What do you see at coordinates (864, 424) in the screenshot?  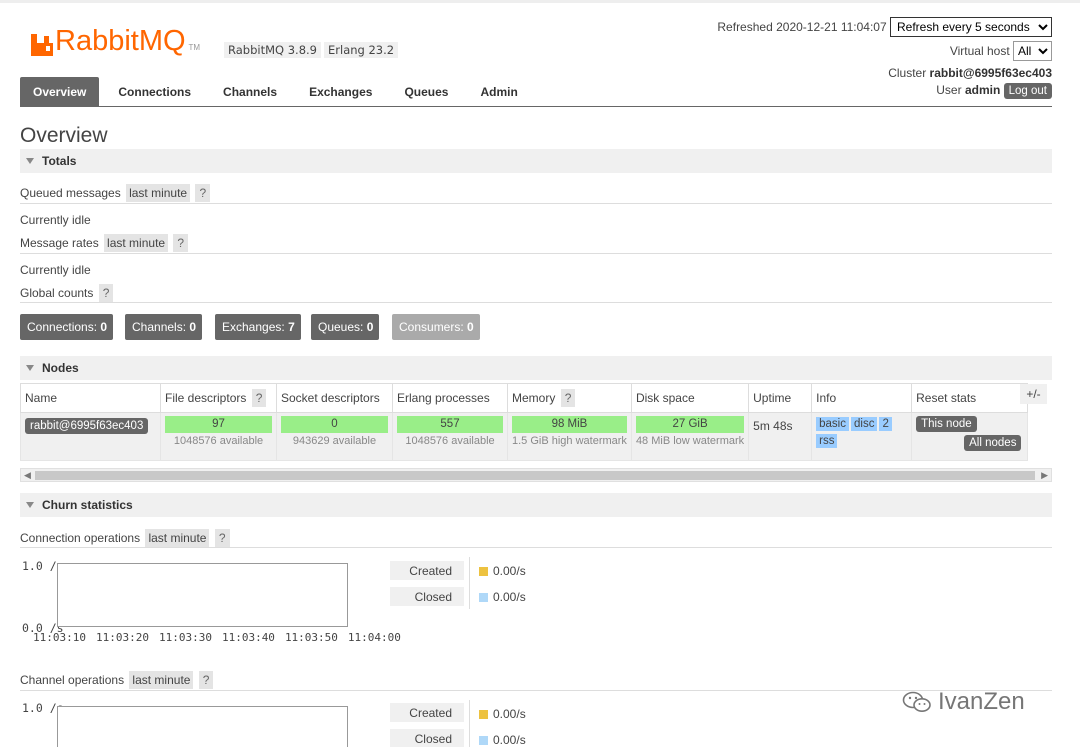 I see `info-tag: disc` at bounding box center [864, 424].